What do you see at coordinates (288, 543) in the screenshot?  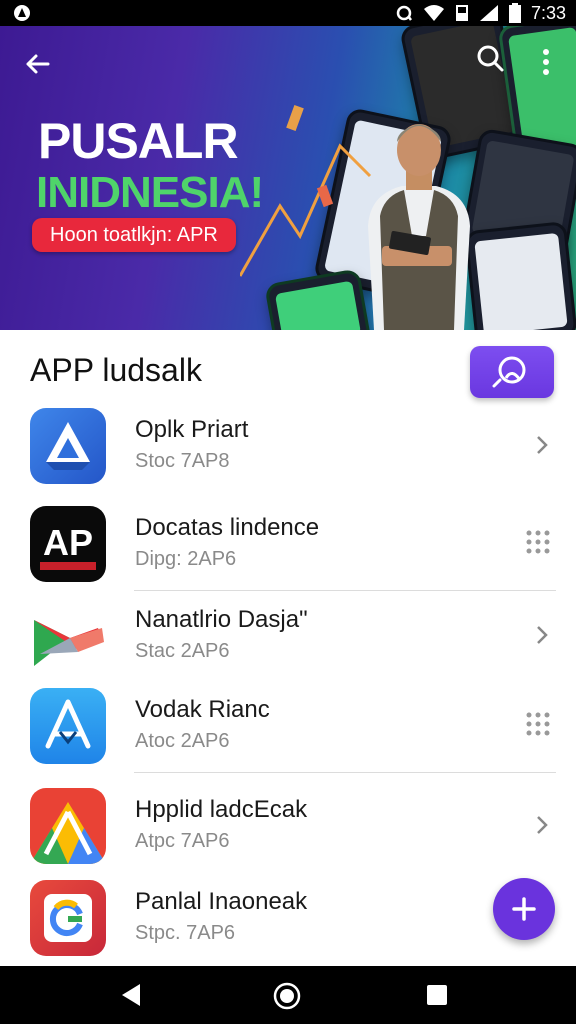 I see `list-item: AP Docatas lindence Dipg: 2AP6` at bounding box center [288, 543].